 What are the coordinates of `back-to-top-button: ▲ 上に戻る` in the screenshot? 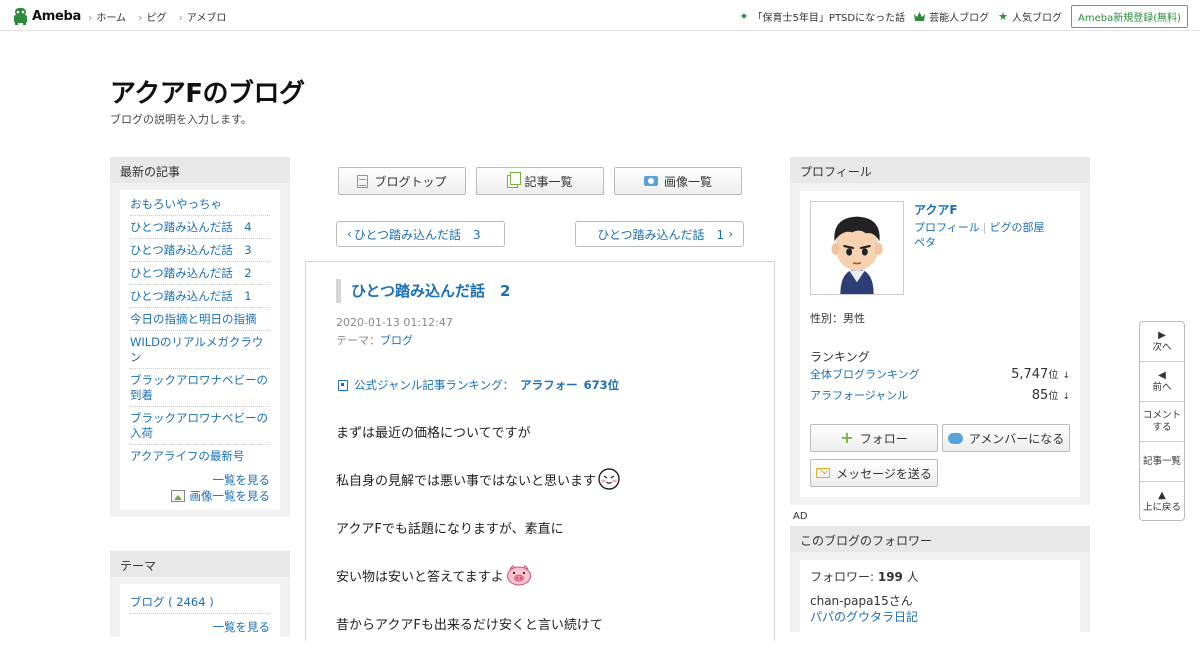 It's located at (1162, 502).